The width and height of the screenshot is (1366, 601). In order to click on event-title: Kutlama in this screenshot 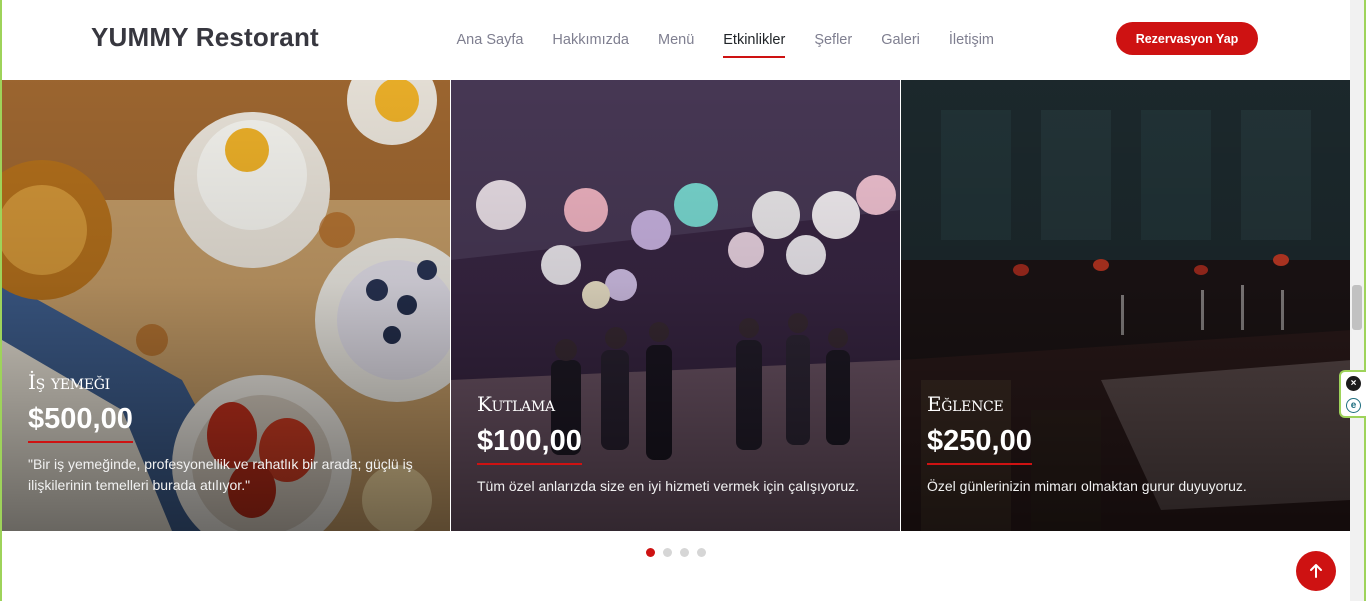, I will do `click(516, 404)`.